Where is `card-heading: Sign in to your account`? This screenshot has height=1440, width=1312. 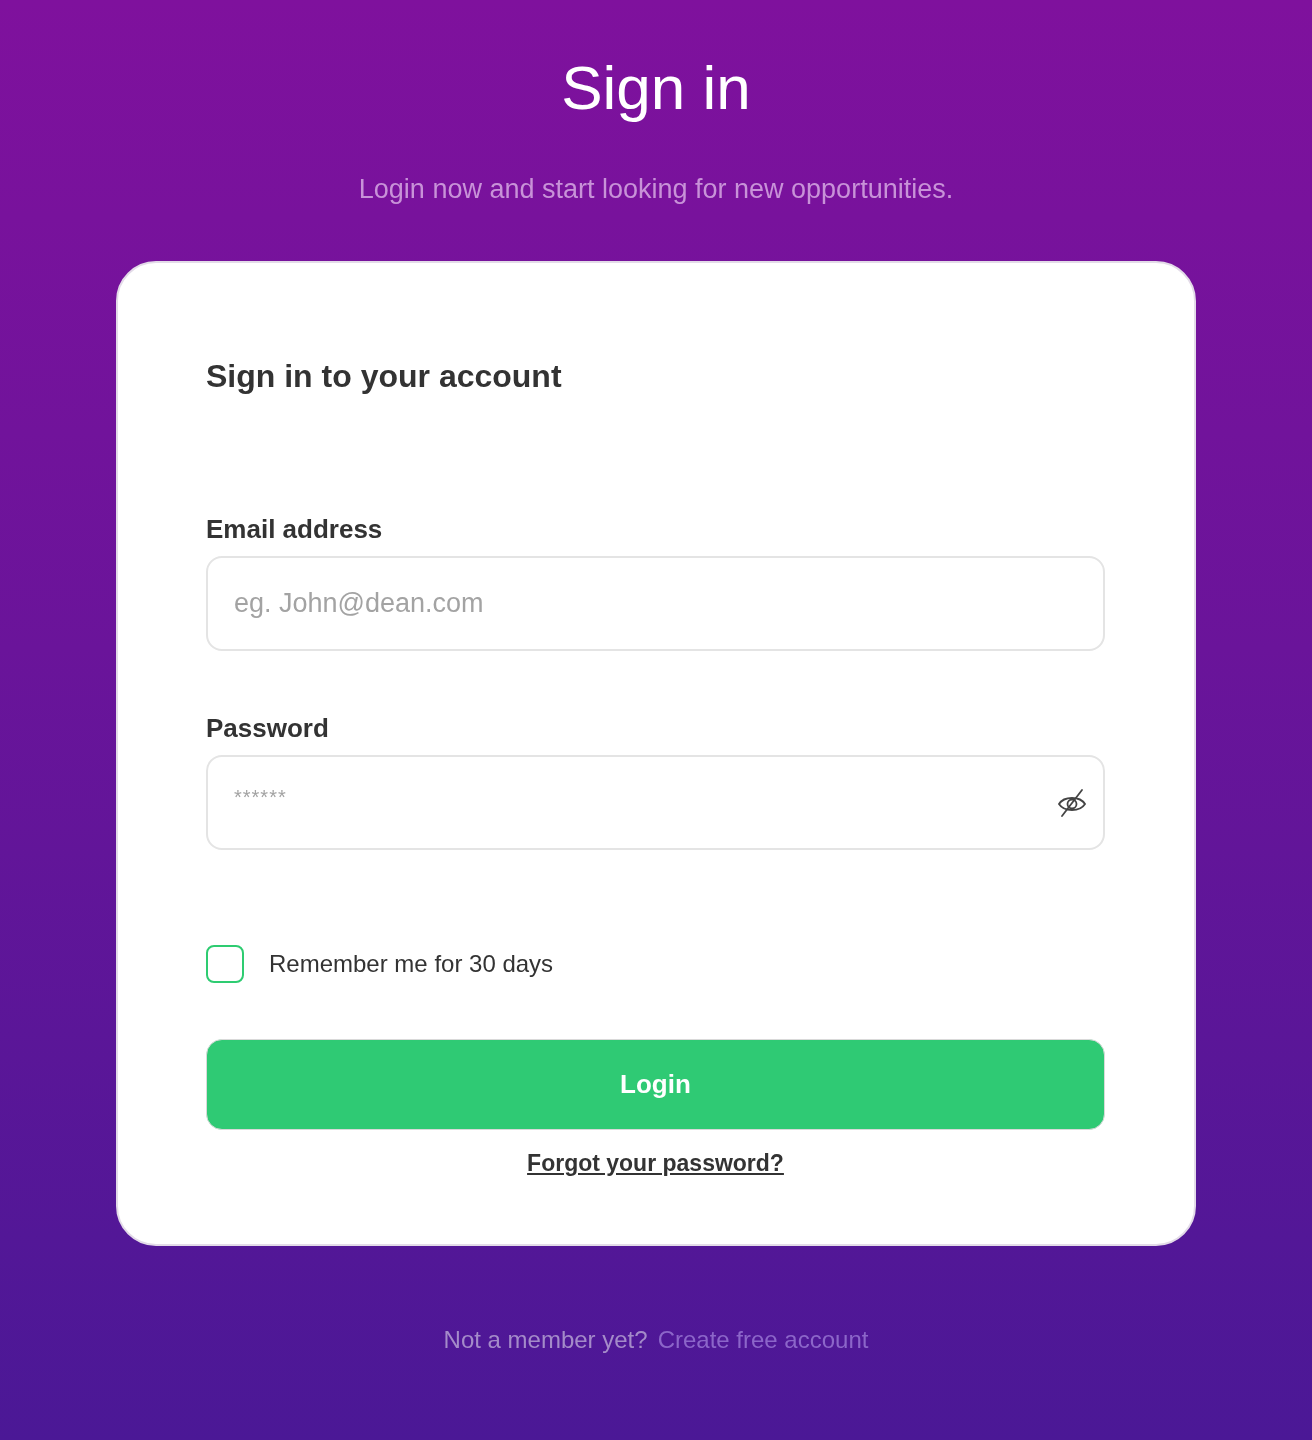 card-heading: Sign in to your account is located at coordinates (384, 376).